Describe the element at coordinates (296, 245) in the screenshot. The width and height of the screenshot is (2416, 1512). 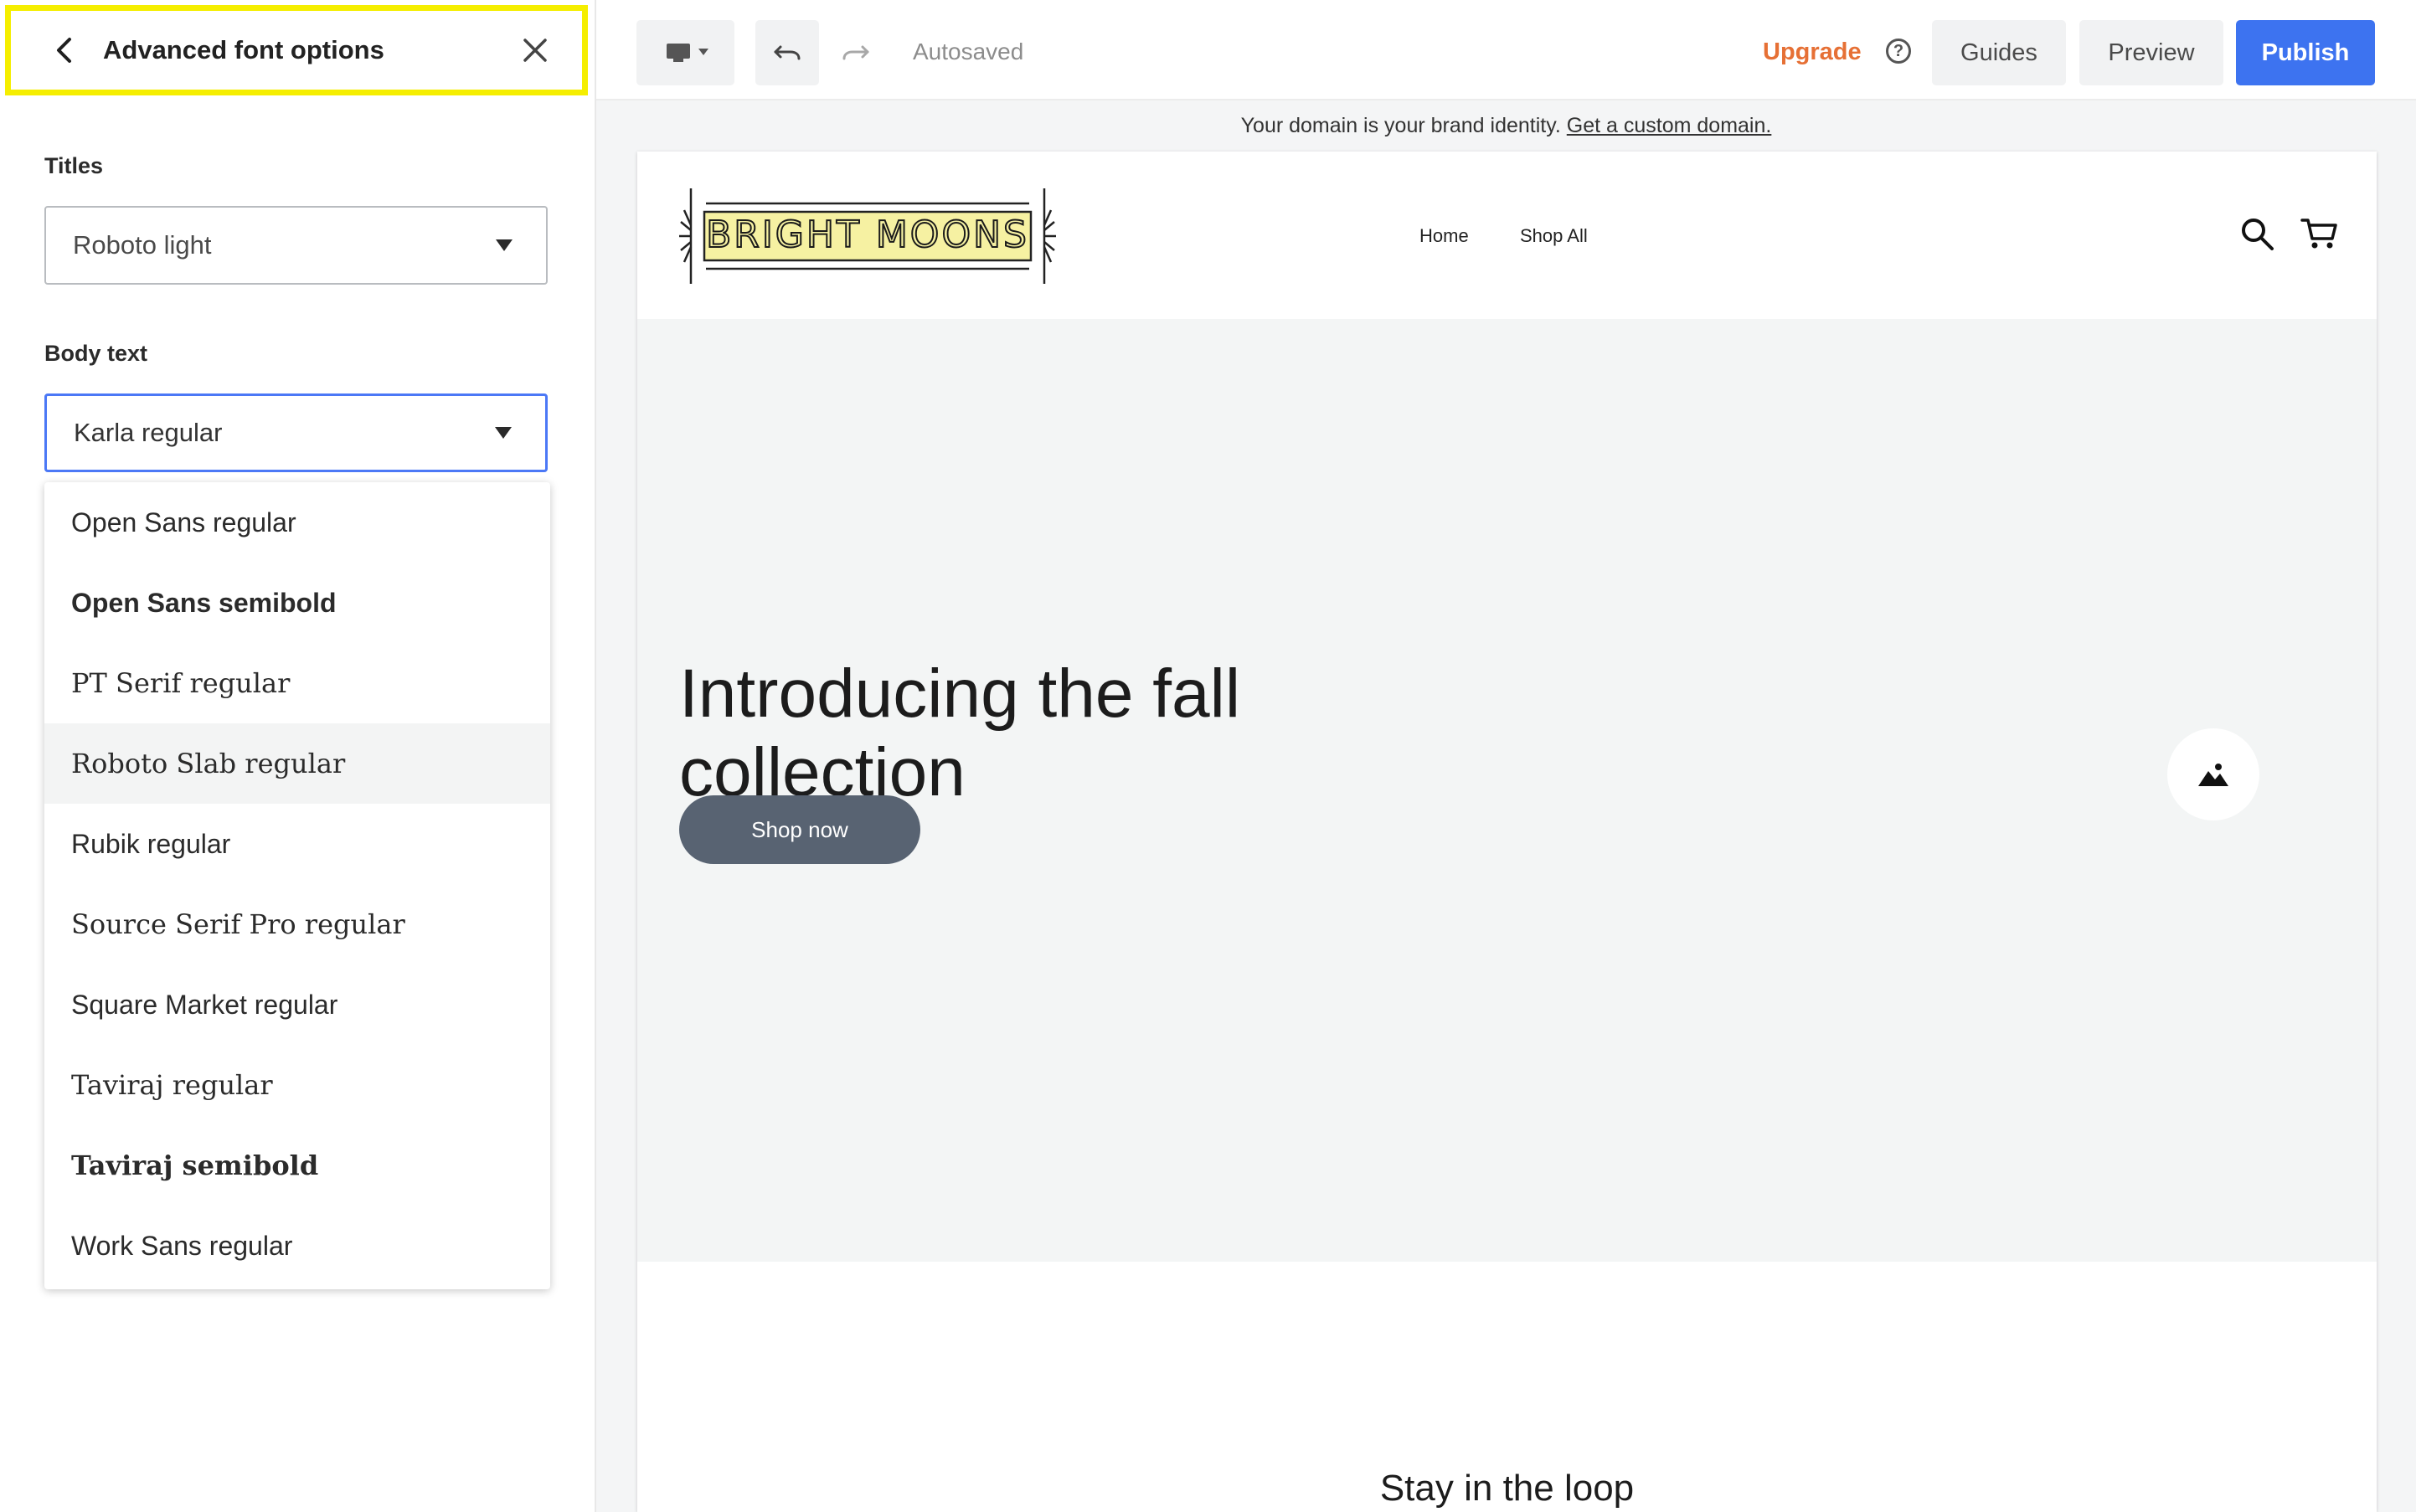
I see `titles-font-select: Roboto light` at that location.